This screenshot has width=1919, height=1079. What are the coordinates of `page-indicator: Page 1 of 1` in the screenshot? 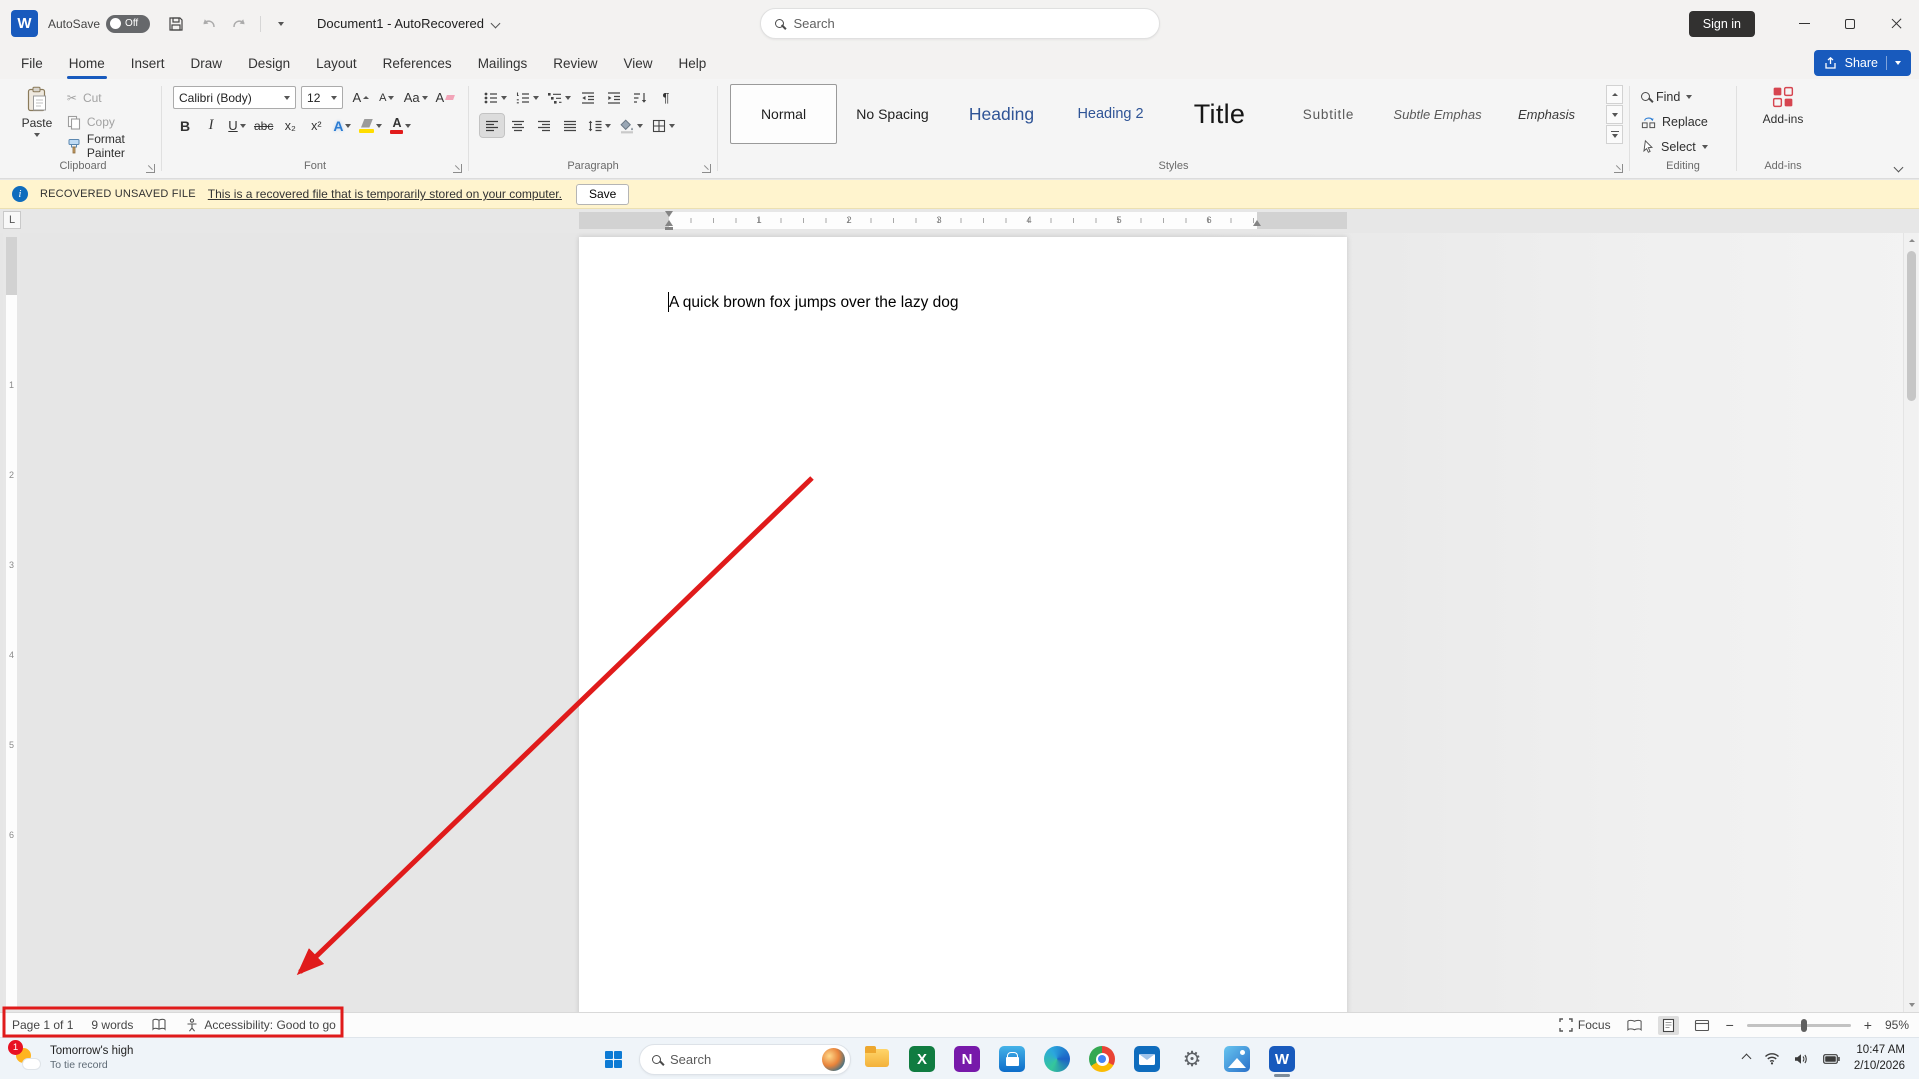 It's located at (42, 1025).